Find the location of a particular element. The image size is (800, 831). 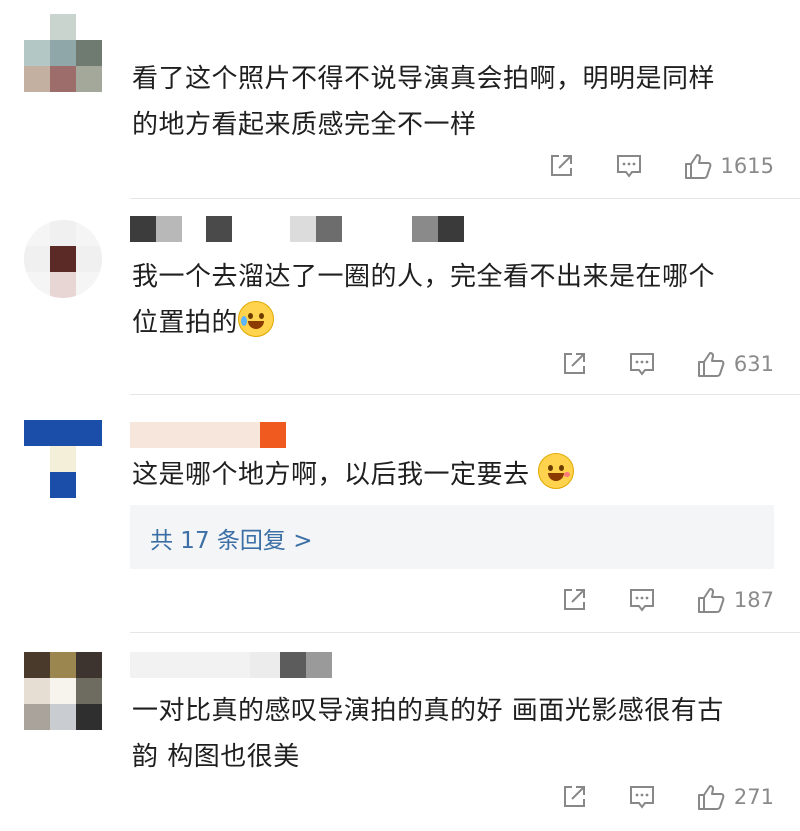

like-button: 271 is located at coordinates (735, 797).